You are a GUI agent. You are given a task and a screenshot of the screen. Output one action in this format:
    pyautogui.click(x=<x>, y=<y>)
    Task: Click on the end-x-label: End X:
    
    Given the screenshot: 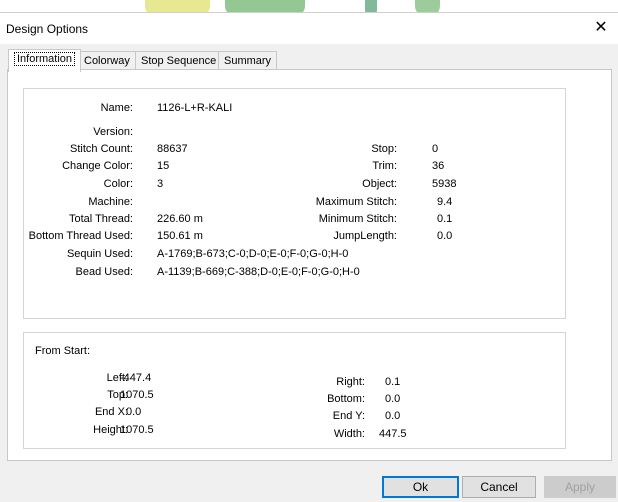 What is the action you would take?
    pyautogui.click(x=111, y=412)
    